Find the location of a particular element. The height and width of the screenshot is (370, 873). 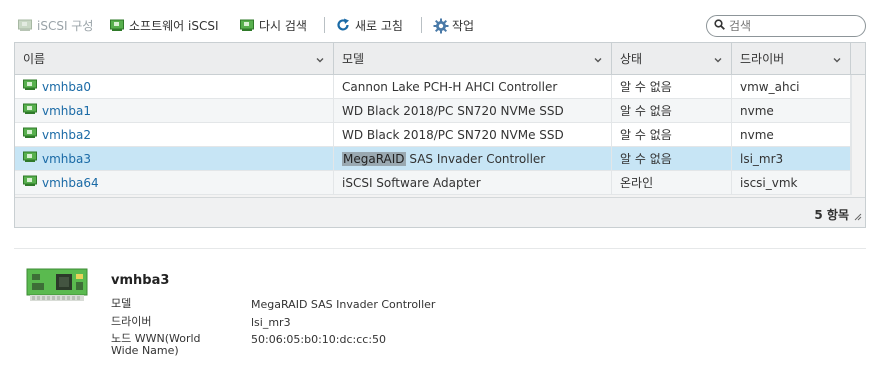

column-header-model: 모델 is located at coordinates (473, 58).